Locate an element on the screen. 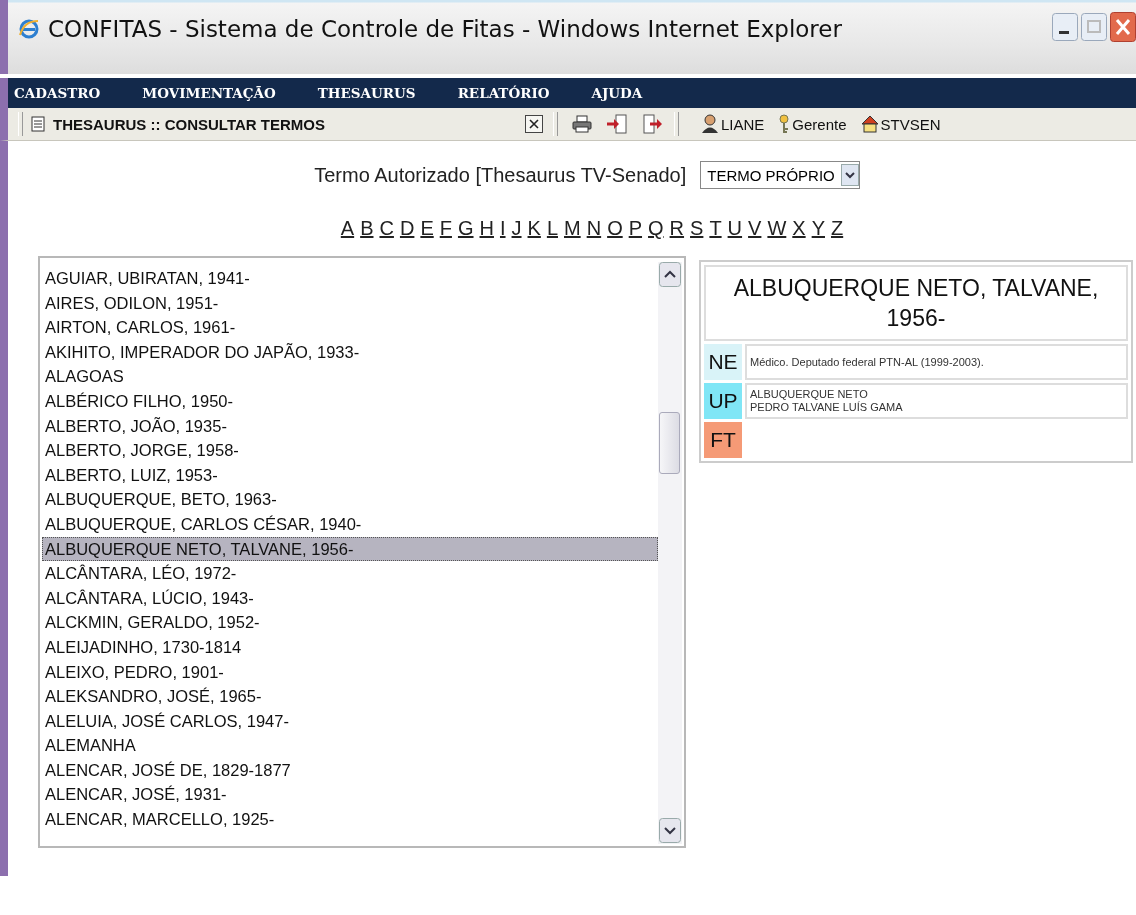 The height and width of the screenshot is (915, 1136). letter-link: A is located at coordinates (347, 228).